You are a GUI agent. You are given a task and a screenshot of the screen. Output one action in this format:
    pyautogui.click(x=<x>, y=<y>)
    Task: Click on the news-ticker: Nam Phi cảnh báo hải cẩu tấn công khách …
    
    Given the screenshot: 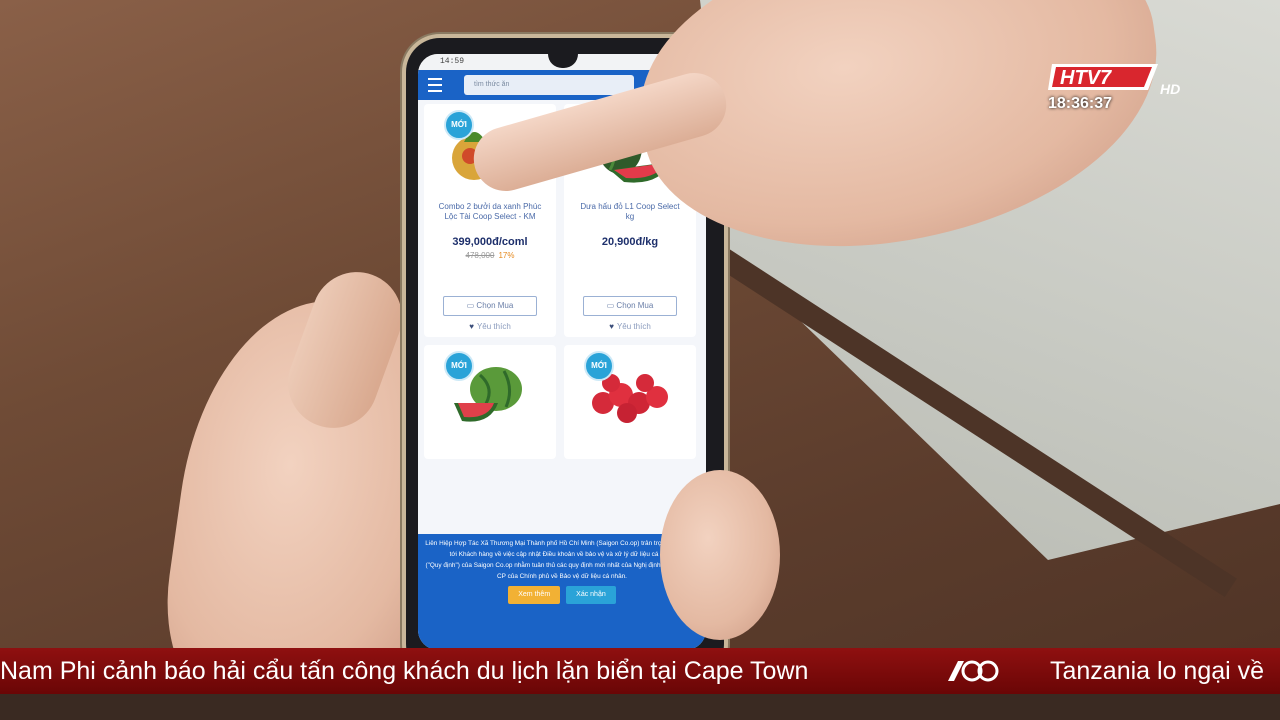 What is the action you would take?
    pyautogui.click(x=640, y=671)
    